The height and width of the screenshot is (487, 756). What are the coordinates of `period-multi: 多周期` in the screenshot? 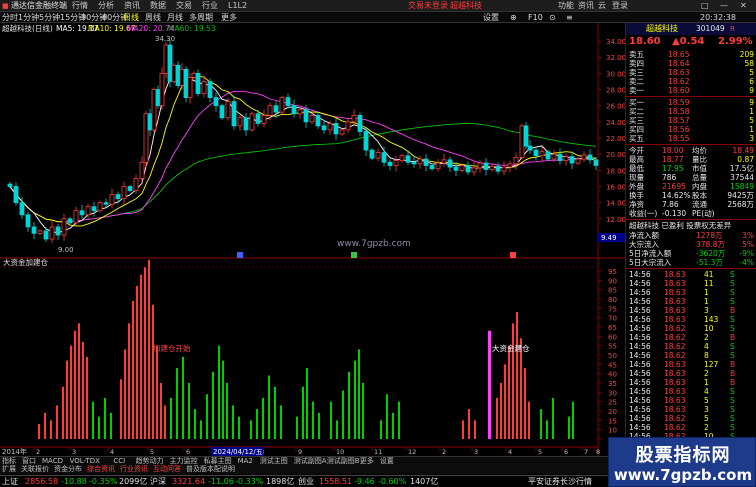 It's located at (201, 17).